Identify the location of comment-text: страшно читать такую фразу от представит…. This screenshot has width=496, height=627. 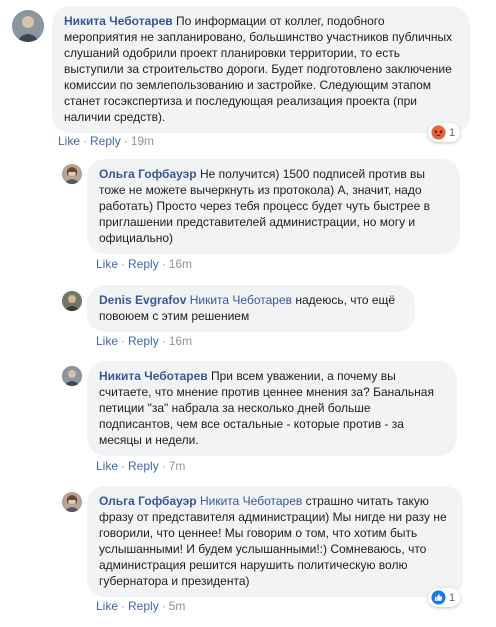
(273, 541).